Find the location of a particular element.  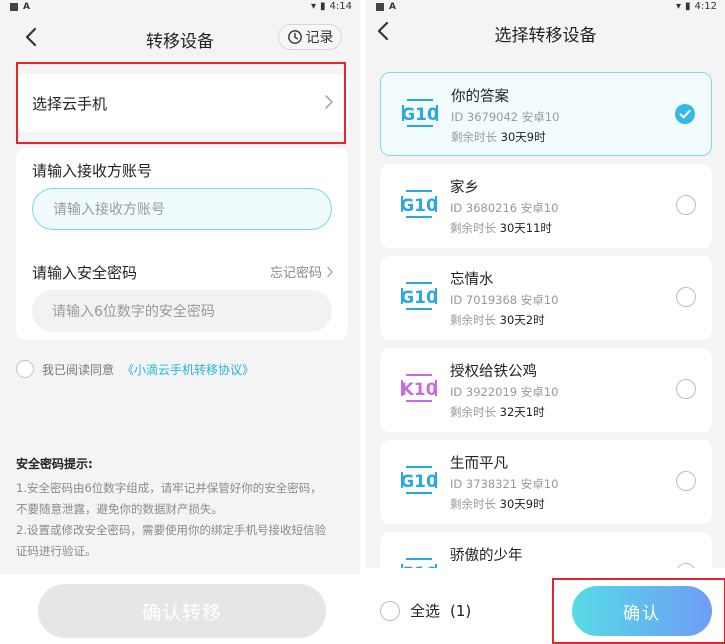

device-badge-icon: K10 is located at coordinates (419, 388).